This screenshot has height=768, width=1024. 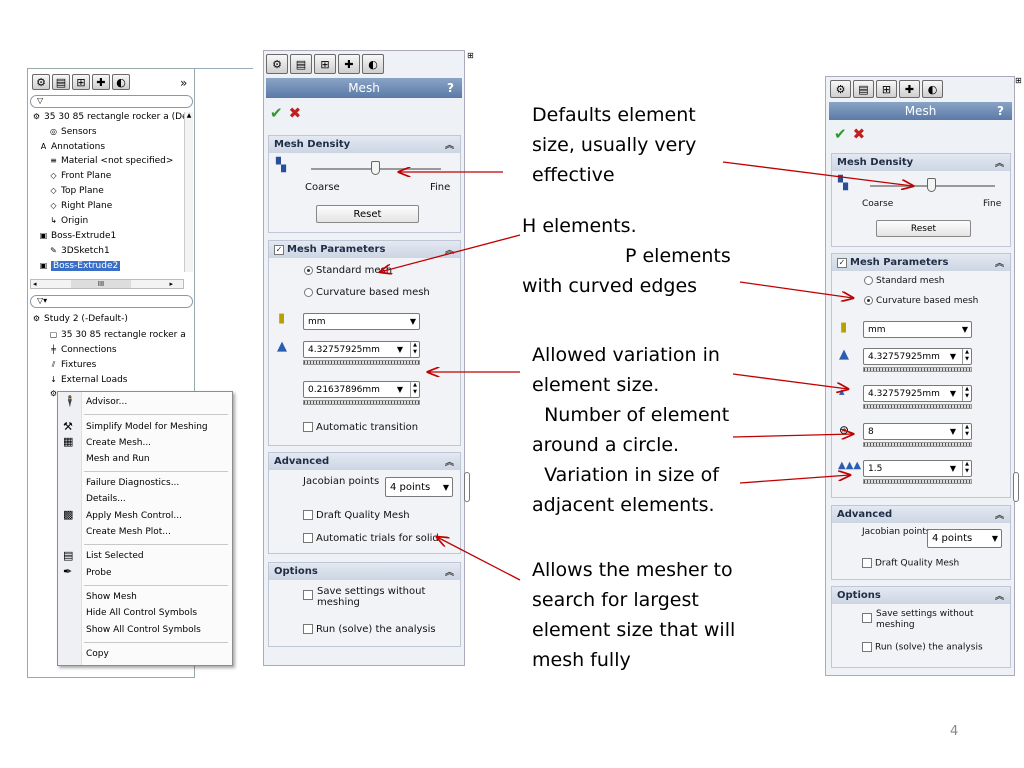 I want to click on unit-select: mm ▼, so click(x=361, y=321).